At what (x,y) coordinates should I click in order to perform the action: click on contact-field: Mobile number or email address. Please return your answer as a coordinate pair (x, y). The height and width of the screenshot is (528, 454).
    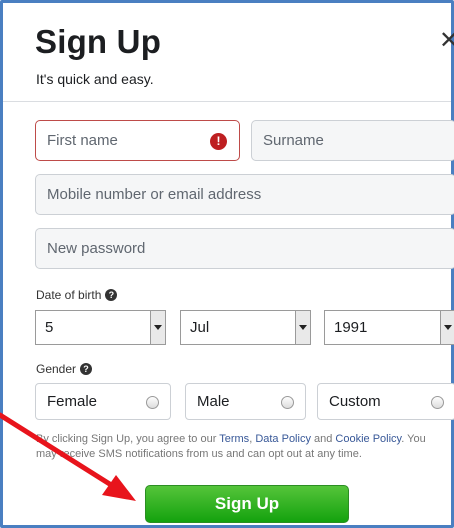
    Looking at the image, I should click on (244, 194).